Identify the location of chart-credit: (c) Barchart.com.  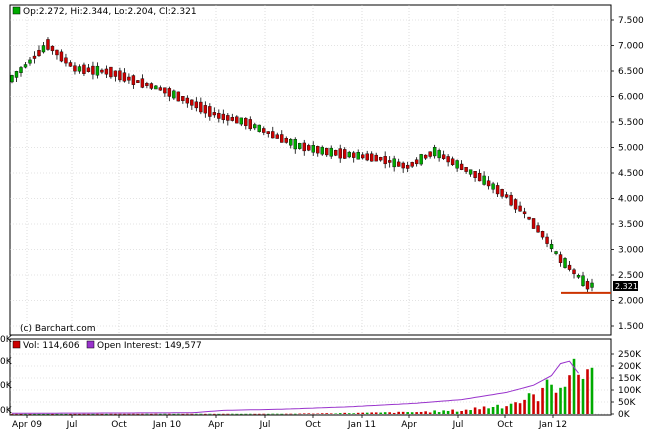
(58, 329).